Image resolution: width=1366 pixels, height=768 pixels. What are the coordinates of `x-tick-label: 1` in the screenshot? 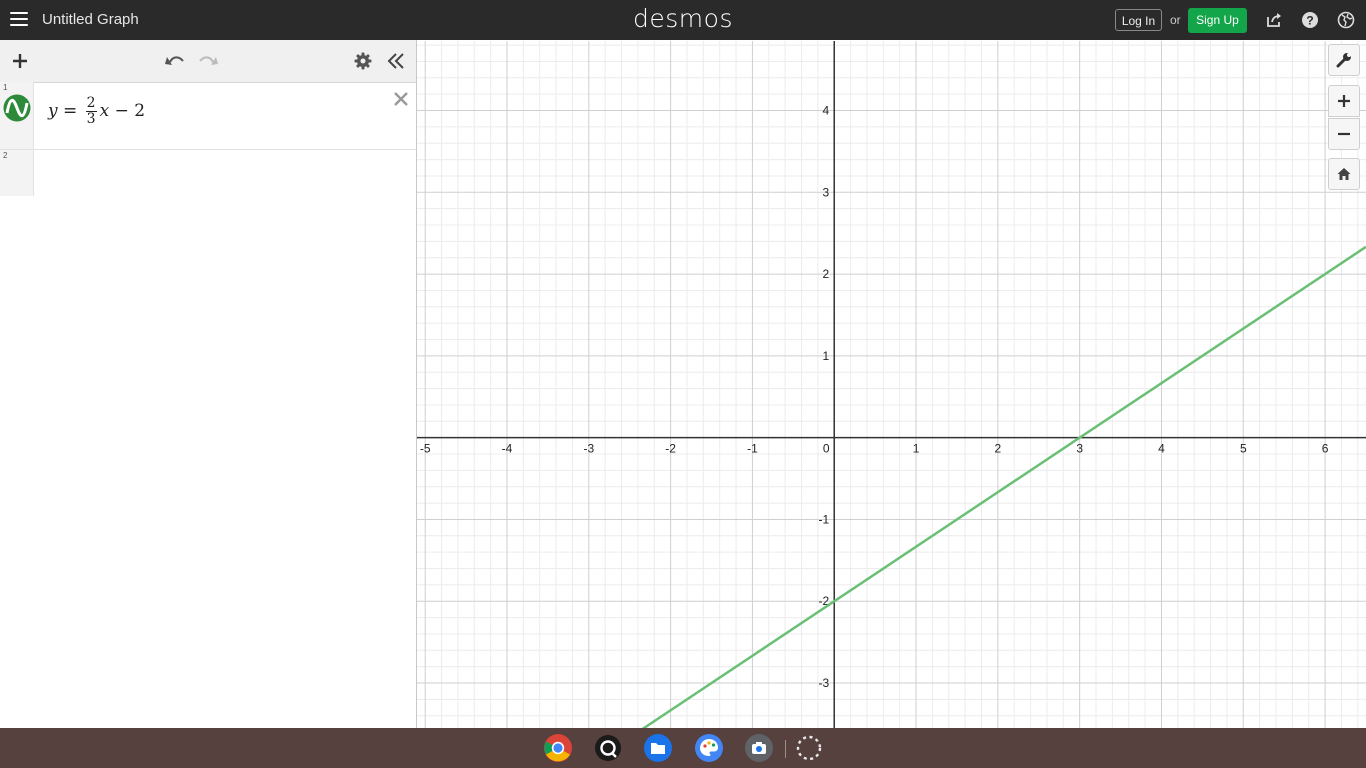 It's located at (916, 449).